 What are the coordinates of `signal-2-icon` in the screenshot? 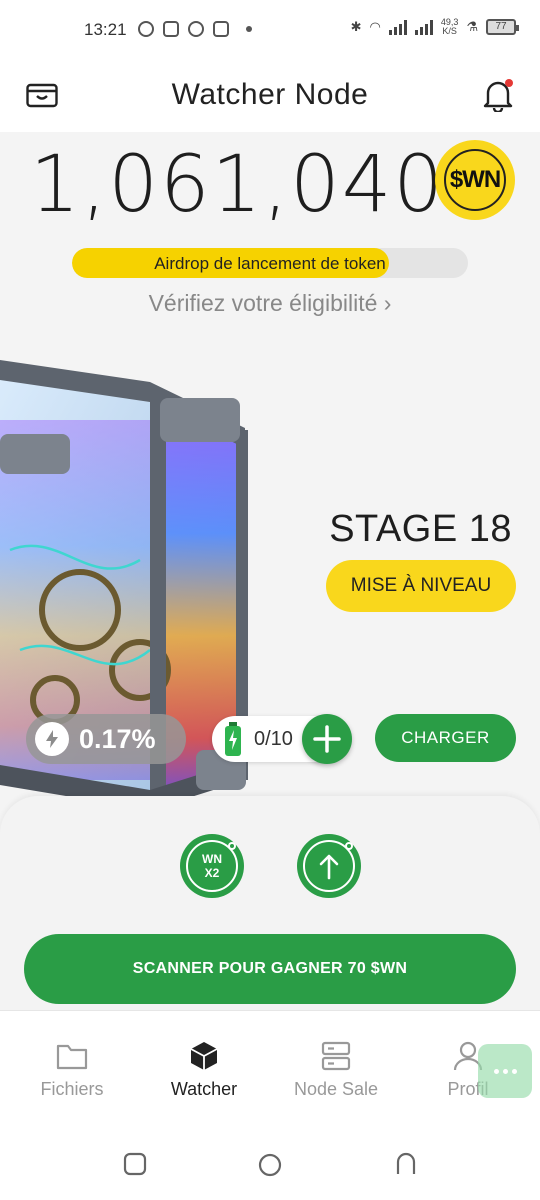 It's located at (423, 27).